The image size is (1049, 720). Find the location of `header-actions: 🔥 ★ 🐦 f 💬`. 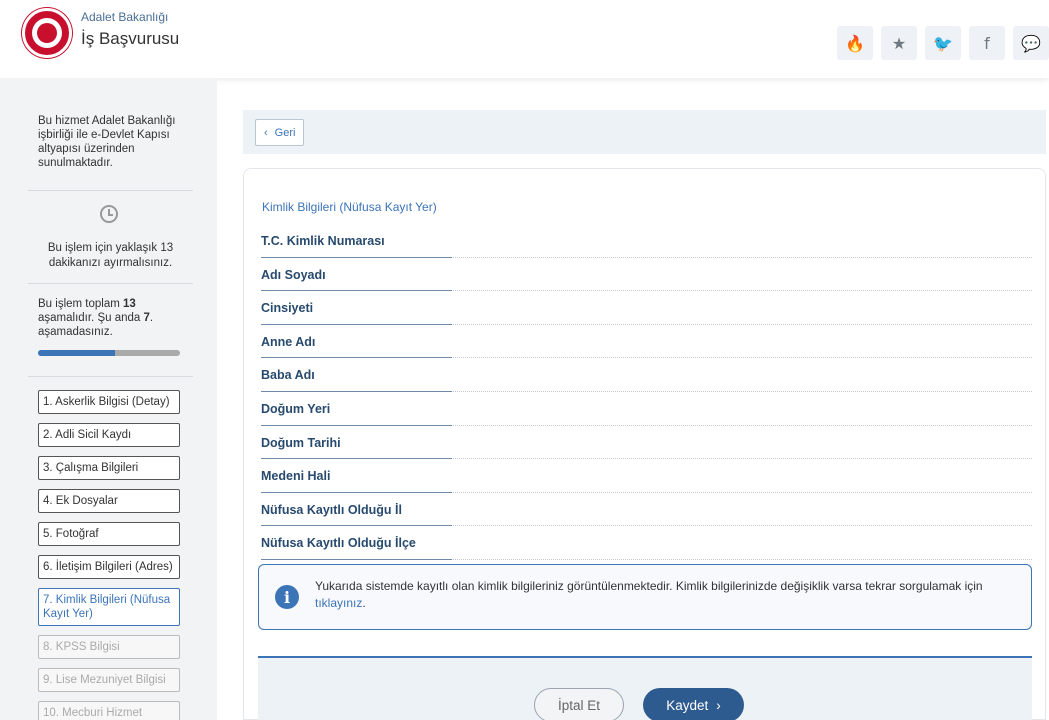

header-actions: 🔥 ★ 🐦 f 💬 is located at coordinates (943, 43).